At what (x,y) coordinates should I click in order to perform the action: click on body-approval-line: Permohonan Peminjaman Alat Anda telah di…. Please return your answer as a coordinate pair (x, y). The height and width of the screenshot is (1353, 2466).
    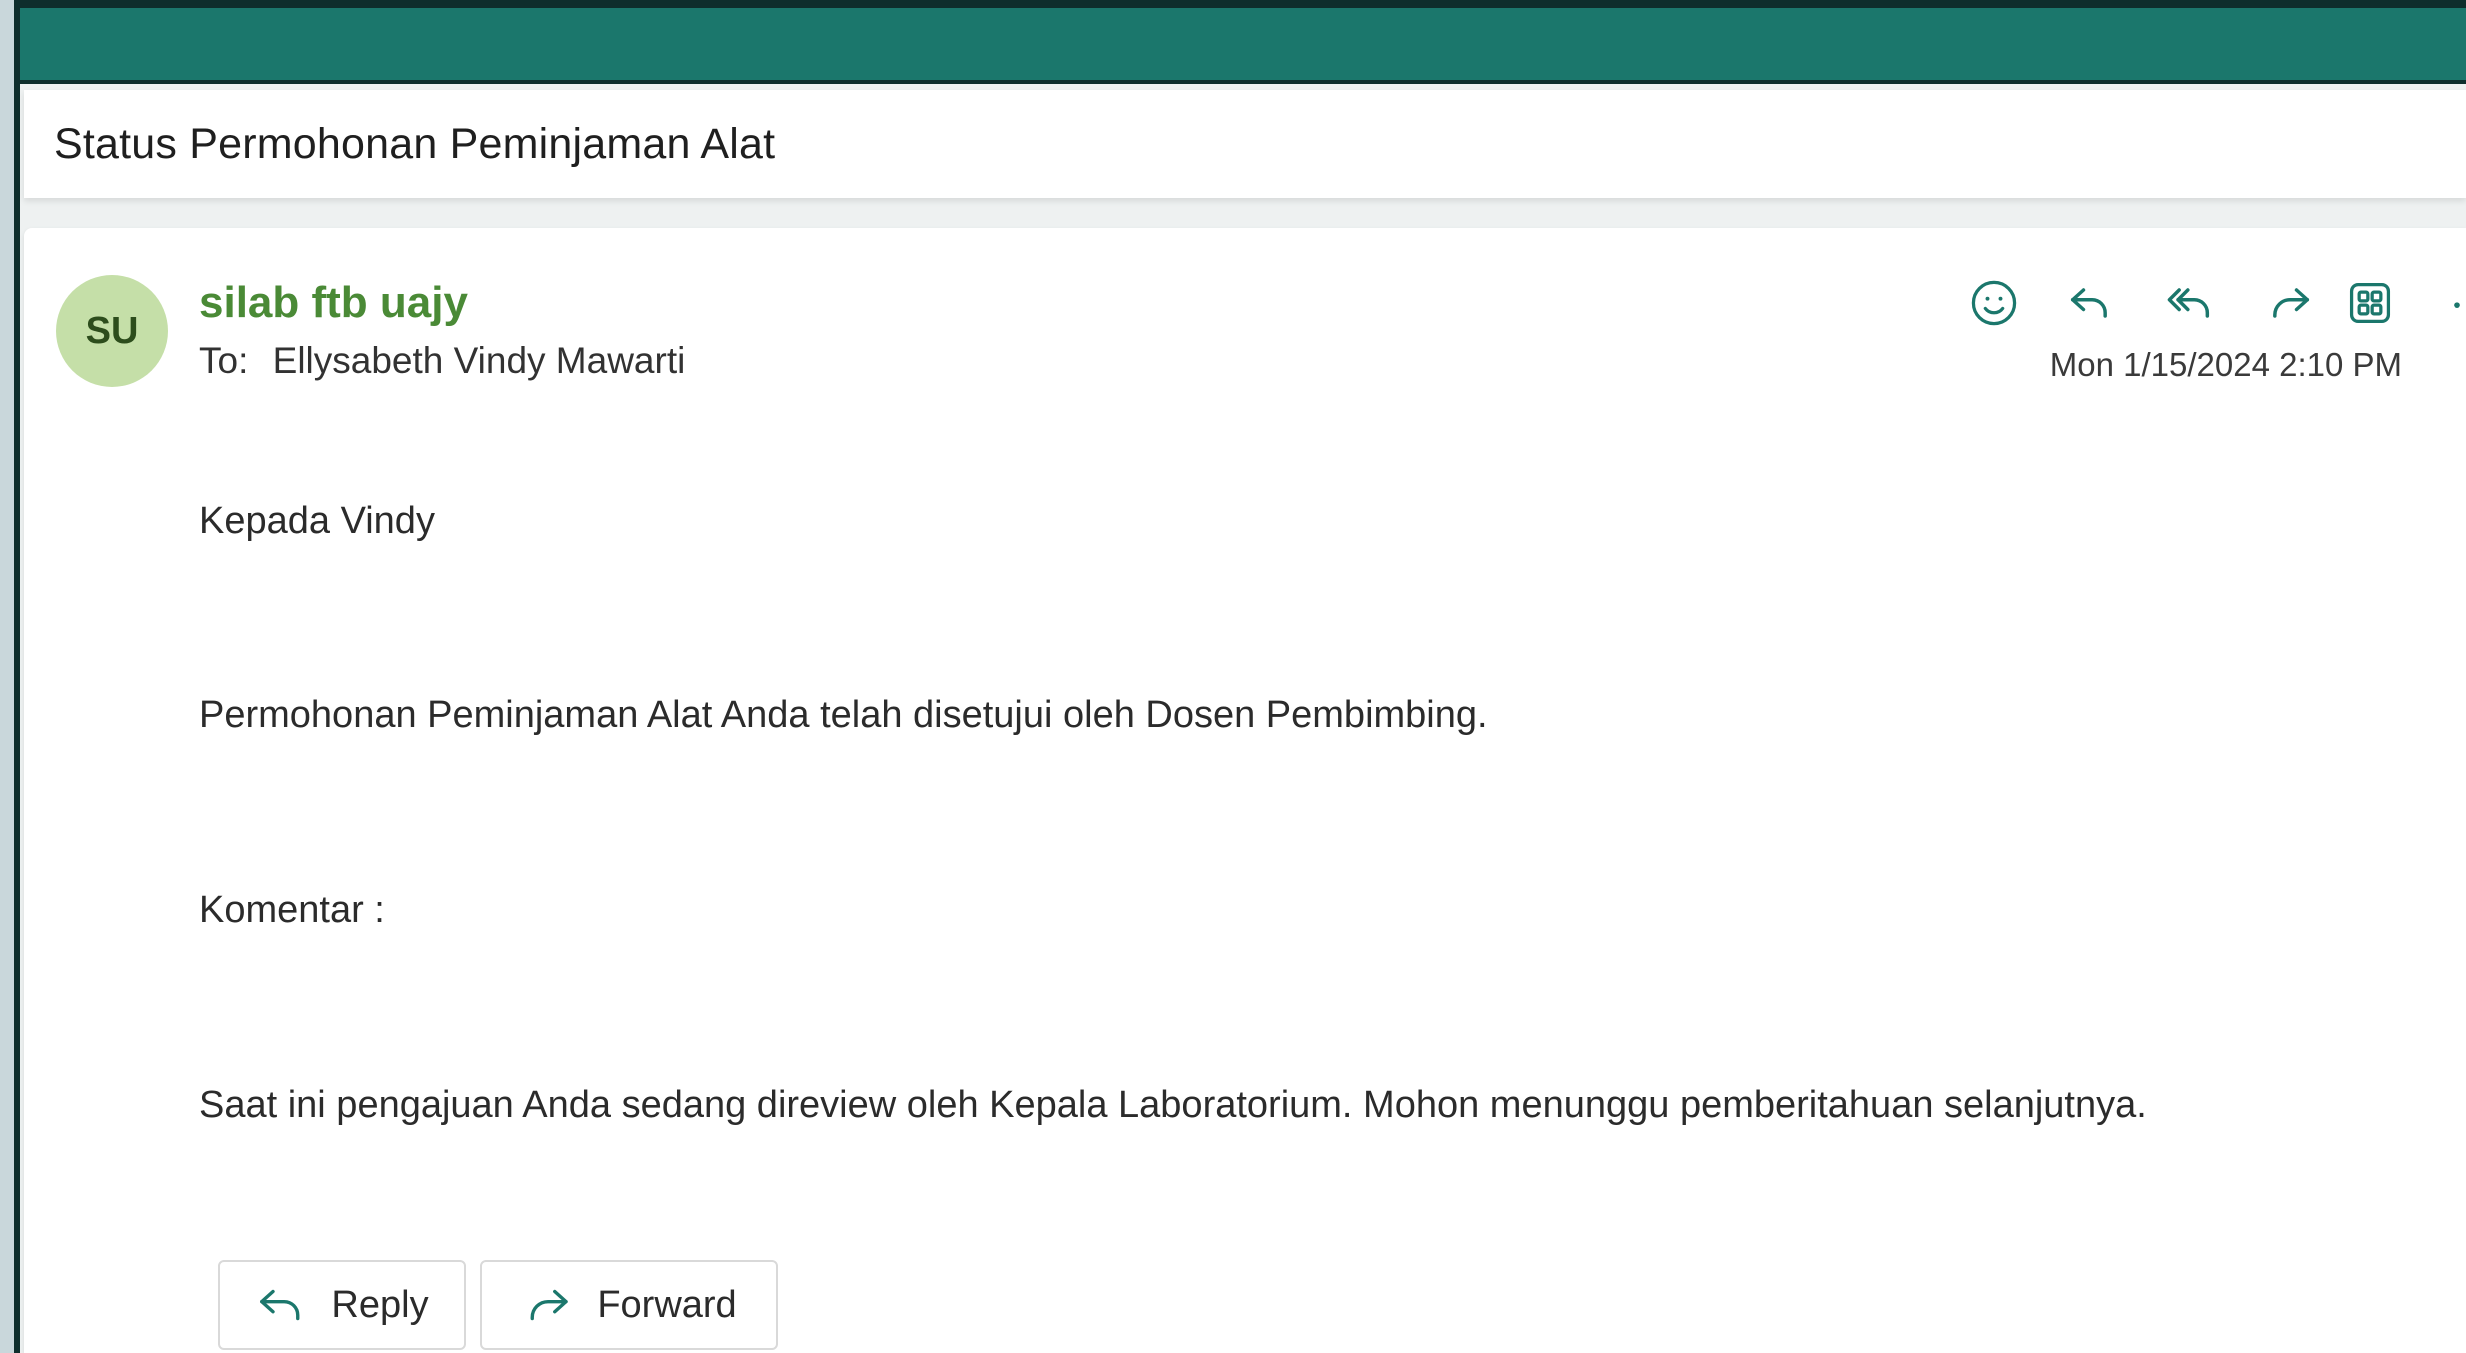
    Looking at the image, I should click on (843, 715).